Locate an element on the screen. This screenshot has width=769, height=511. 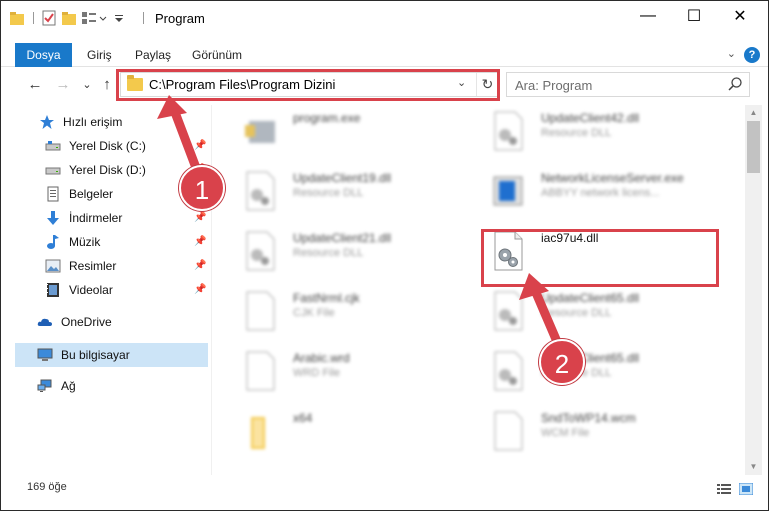
star-icon is located at coordinates (47, 122).